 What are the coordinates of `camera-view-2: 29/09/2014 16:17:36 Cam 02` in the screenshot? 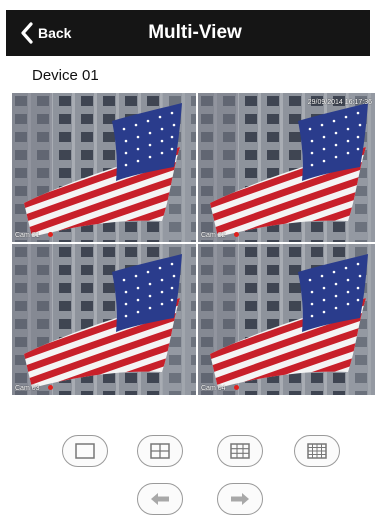 It's located at (286, 167).